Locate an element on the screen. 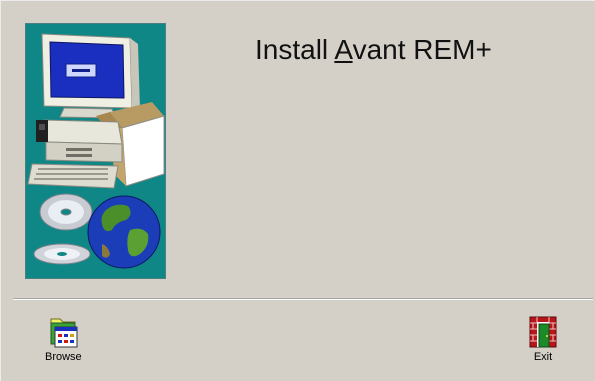 This screenshot has width=595, height=381. exit-label: Exit is located at coordinates (543, 357).